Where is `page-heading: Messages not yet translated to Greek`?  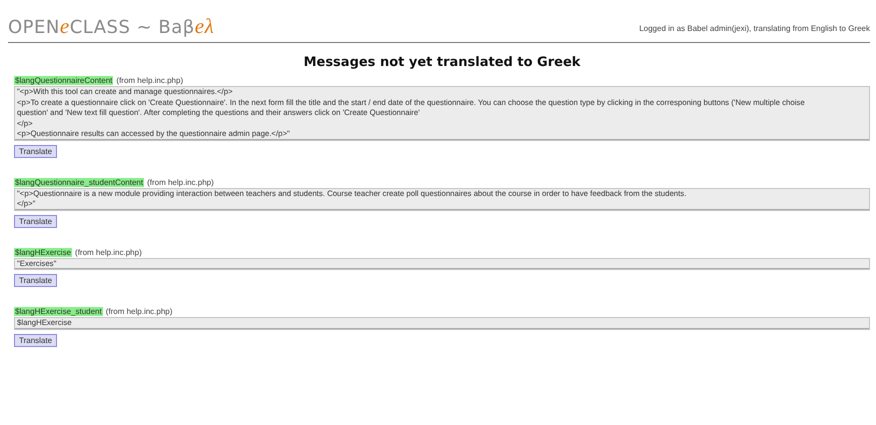 page-heading: Messages not yet translated to Greek is located at coordinates (442, 62).